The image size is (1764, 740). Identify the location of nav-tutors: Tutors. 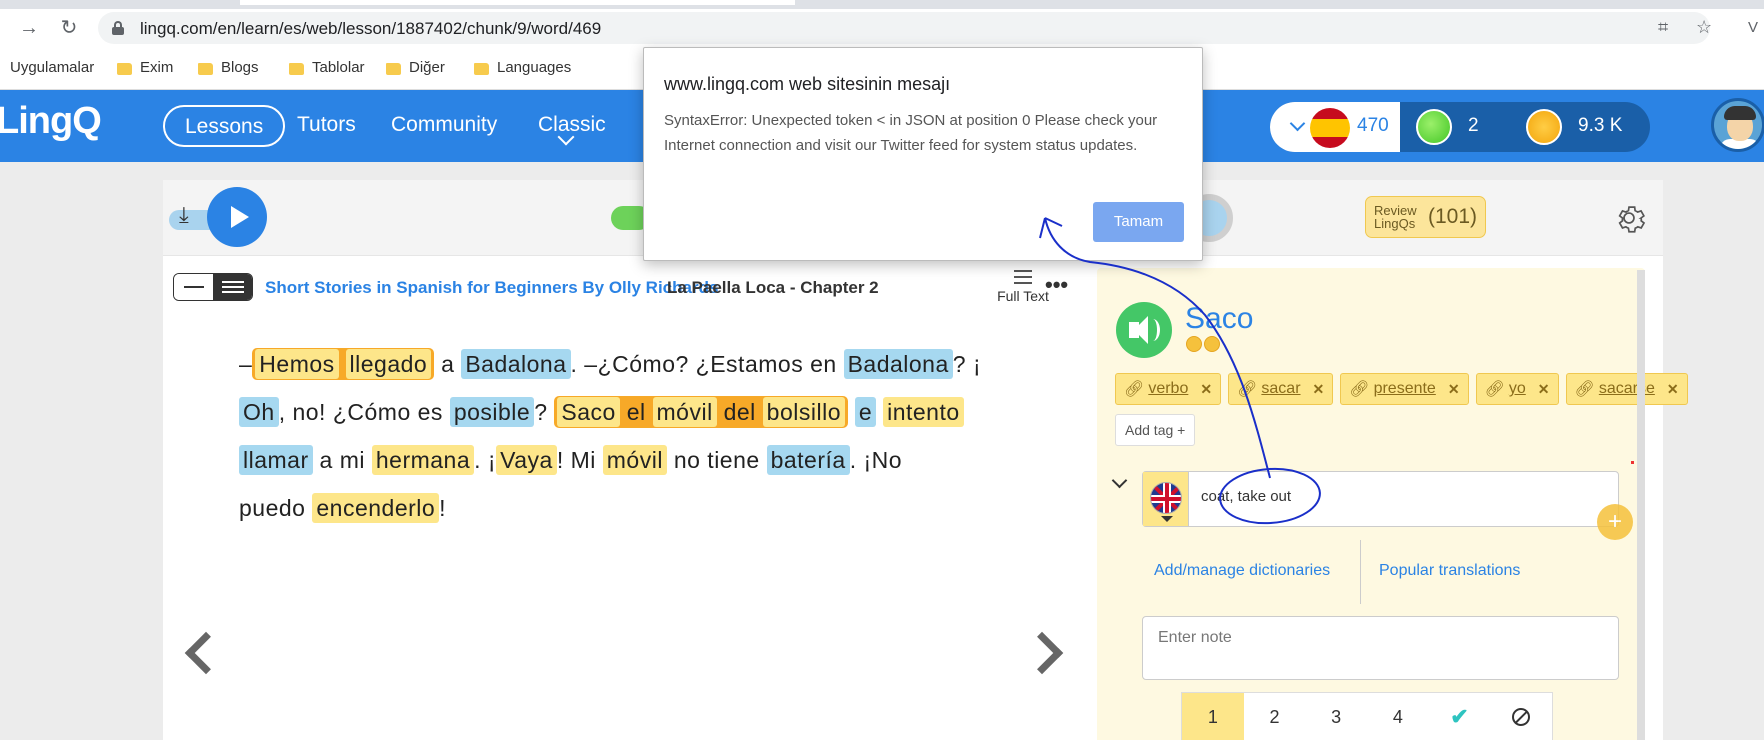
(326, 126).